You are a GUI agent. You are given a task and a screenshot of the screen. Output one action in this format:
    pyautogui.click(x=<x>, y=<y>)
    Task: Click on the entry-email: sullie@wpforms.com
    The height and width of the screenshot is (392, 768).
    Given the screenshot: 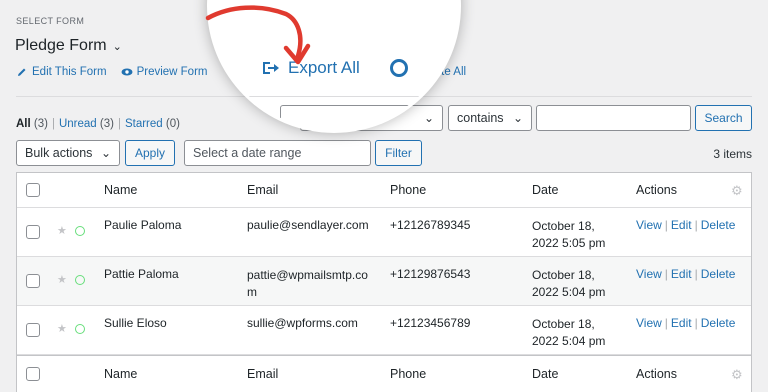 What is the action you would take?
    pyautogui.click(x=302, y=323)
    